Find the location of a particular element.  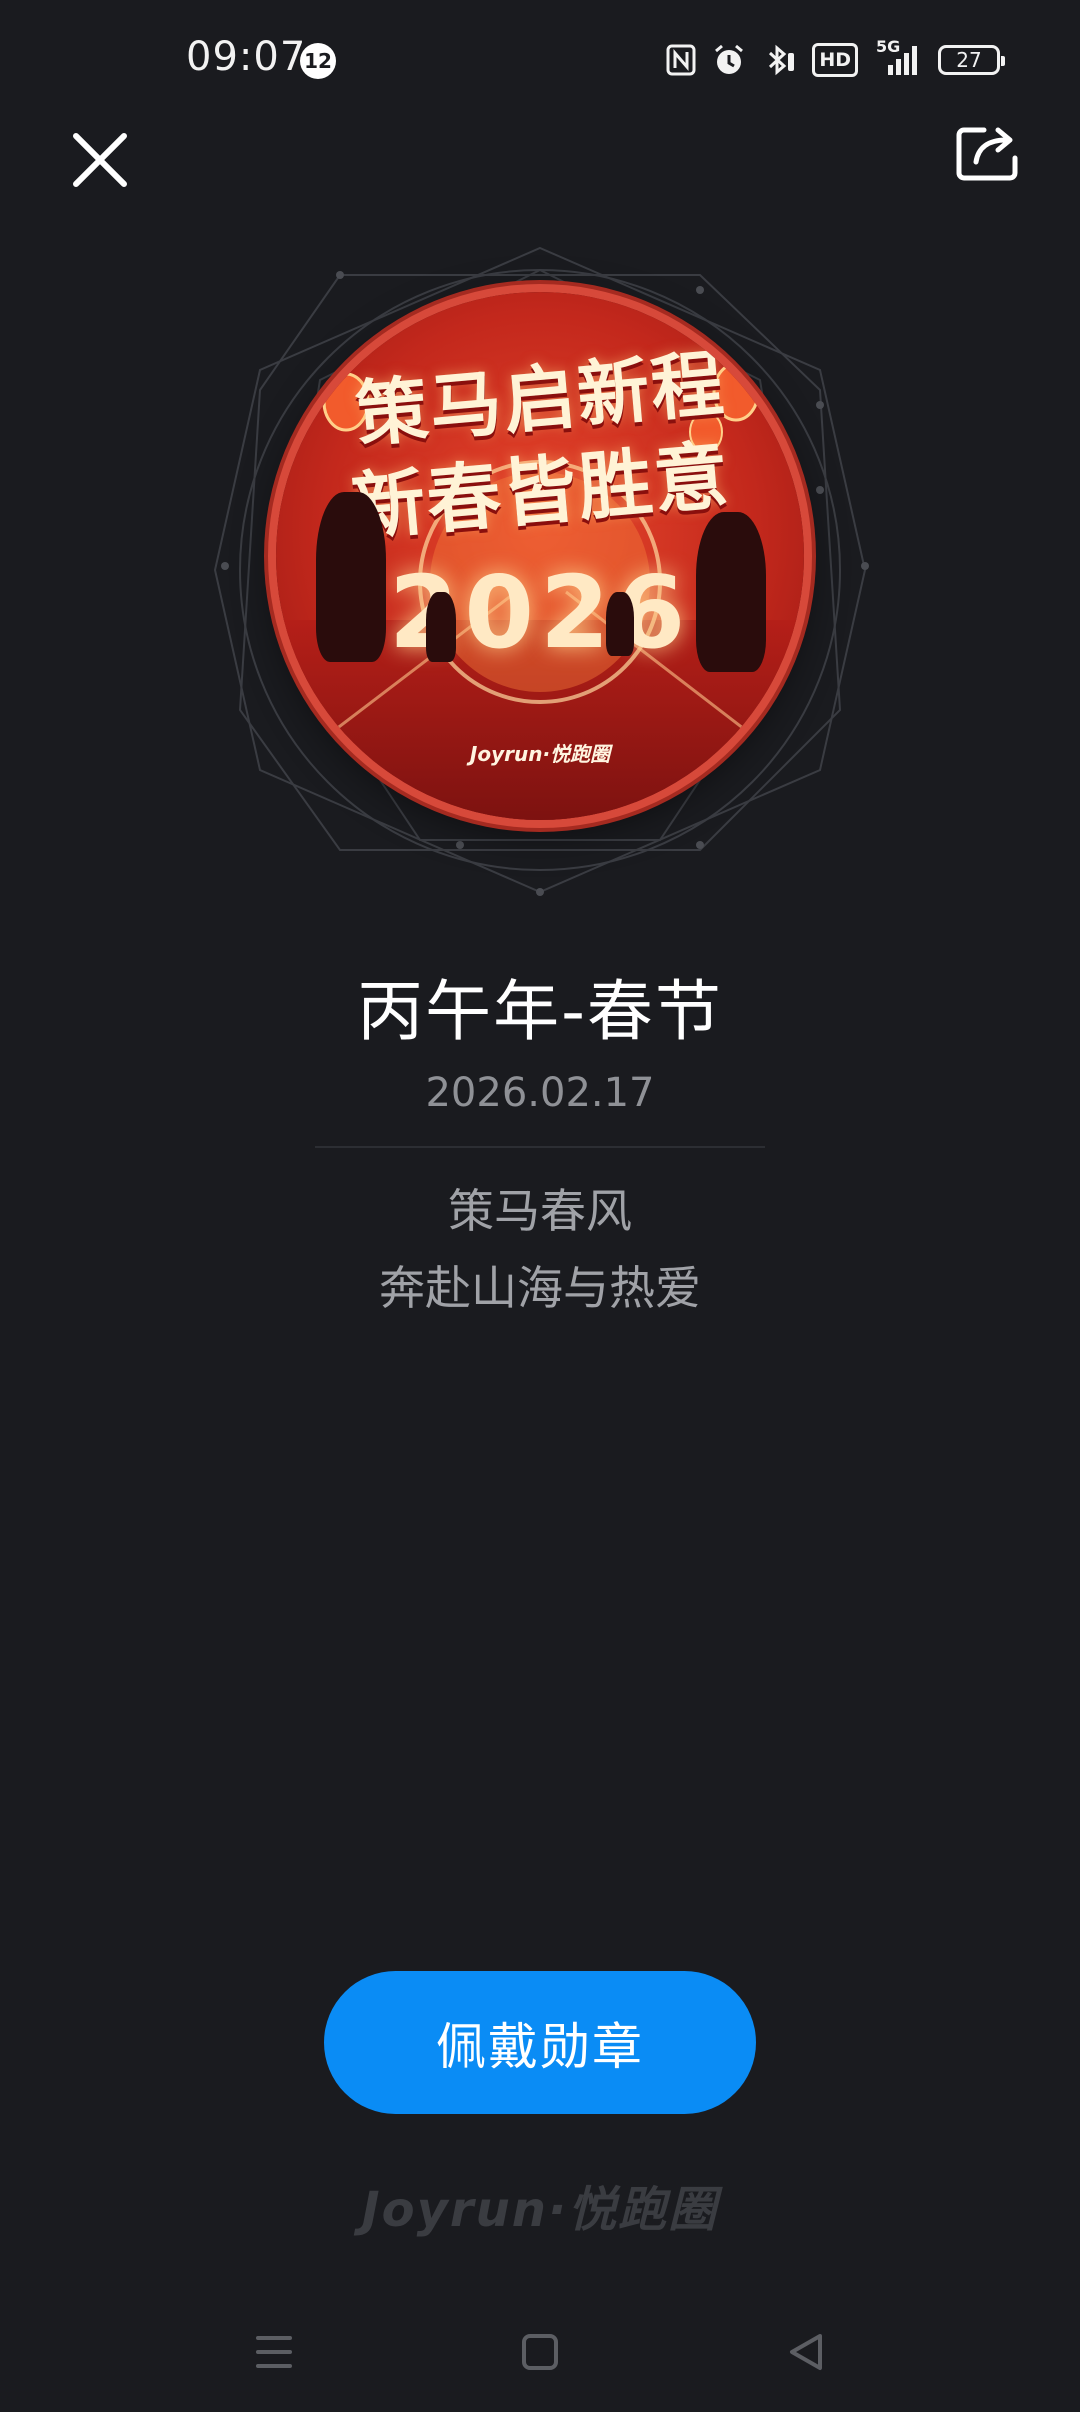

medal-image: 策马启新程 新春皆胜意 2026 Joyrun·悦跑圈 is located at coordinates (540, 556).